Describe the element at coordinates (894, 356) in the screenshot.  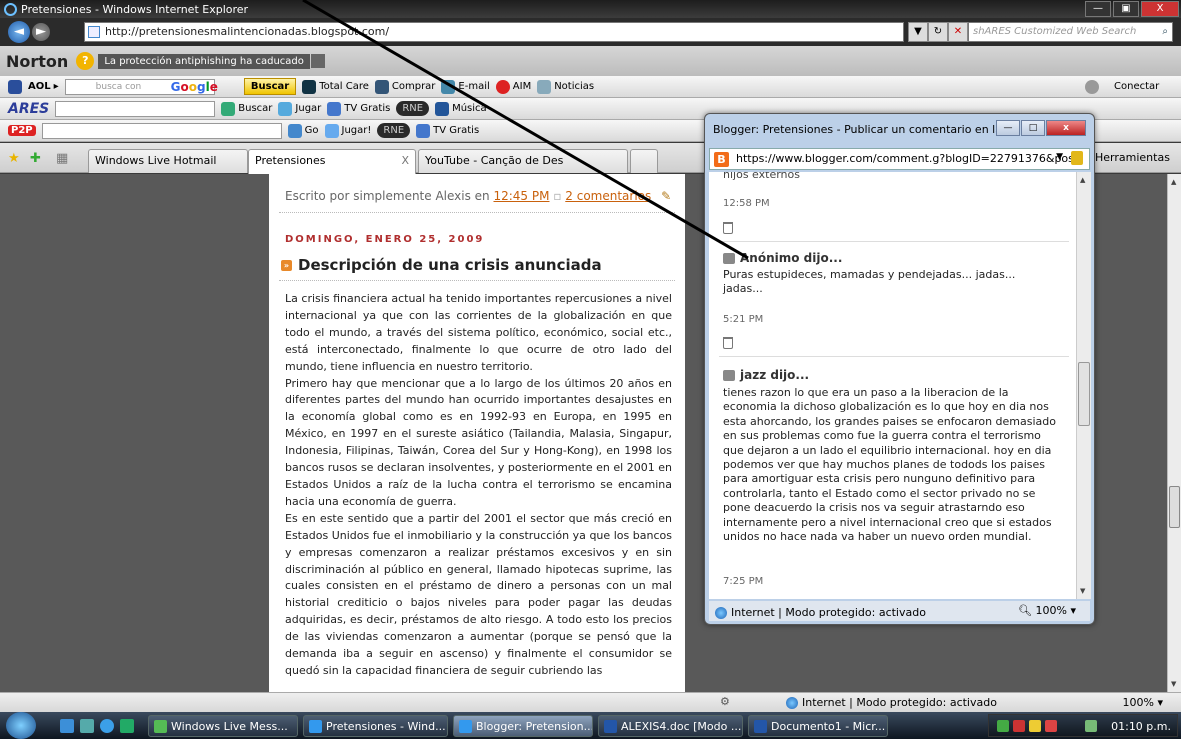
I see `comment-separator` at that location.